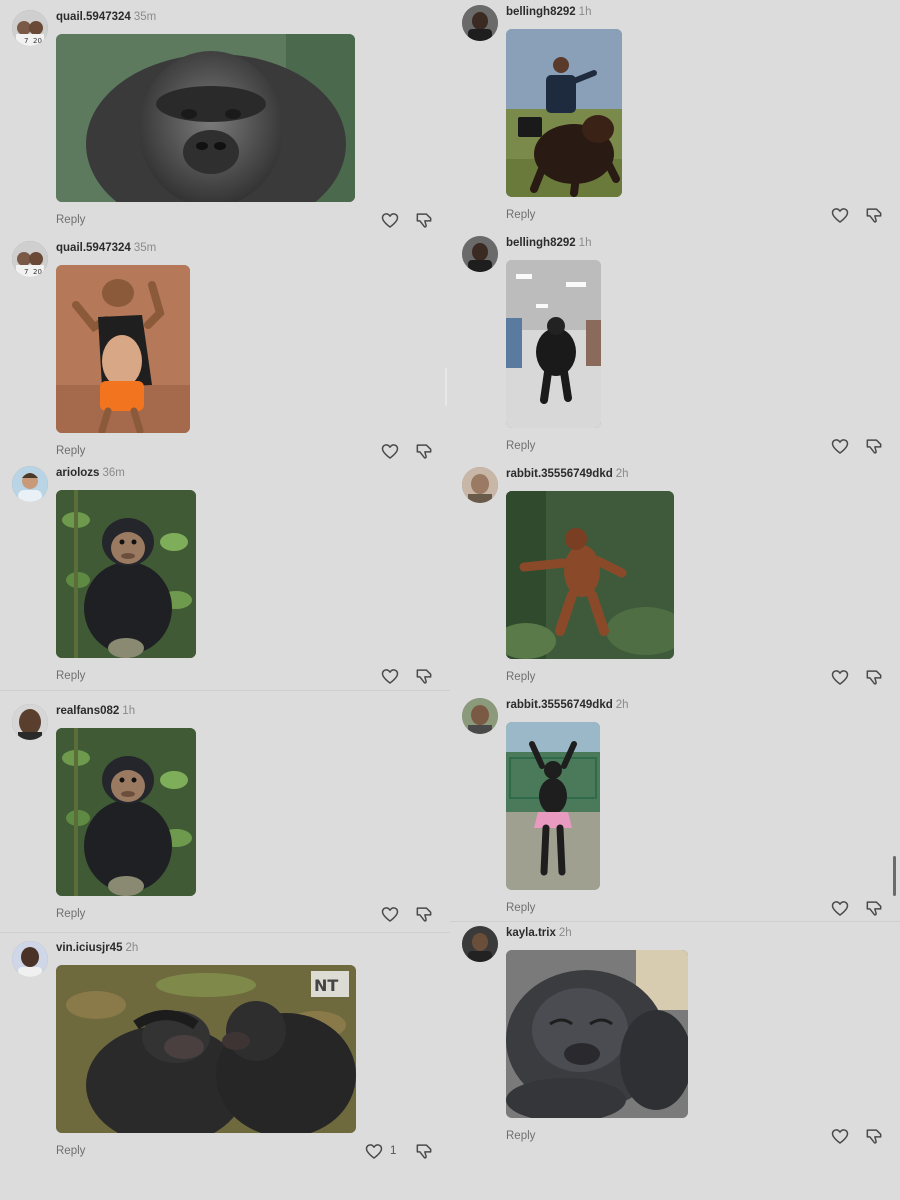  I want to click on comment-meta: ariolozs 36m, so click(90, 473).